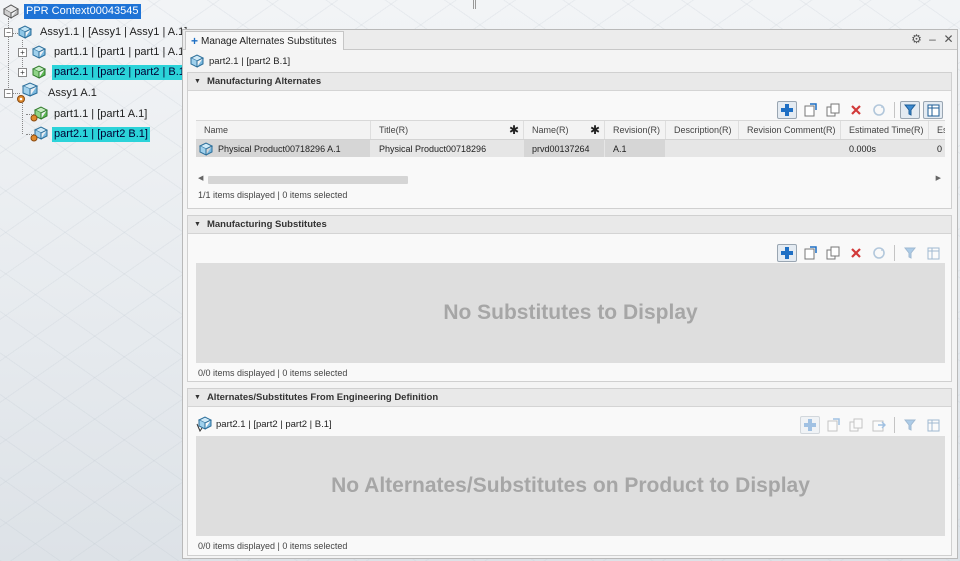 Image resolution: width=960 pixels, height=561 pixels. I want to click on horizontal-scrollbar: ◀ ▶, so click(570, 179).